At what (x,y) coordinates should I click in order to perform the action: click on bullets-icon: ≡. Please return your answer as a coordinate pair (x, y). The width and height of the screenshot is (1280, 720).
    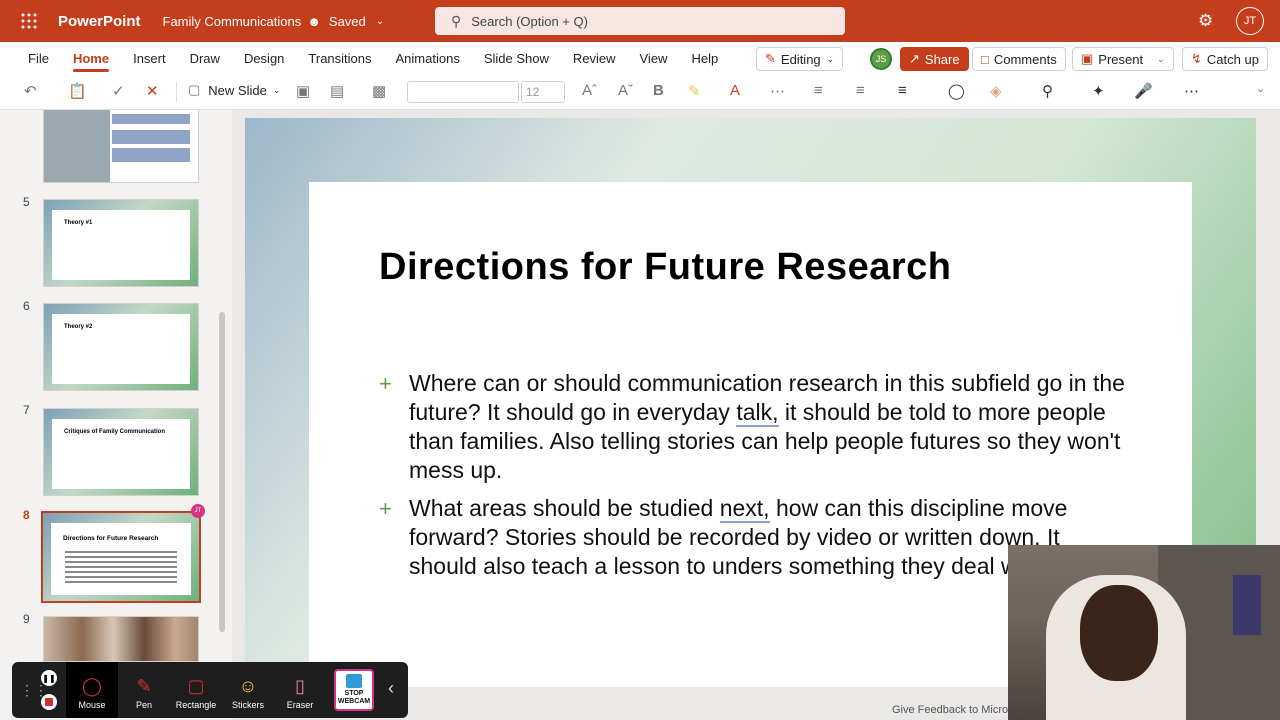
    Looking at the image, I should click on (818, 90).